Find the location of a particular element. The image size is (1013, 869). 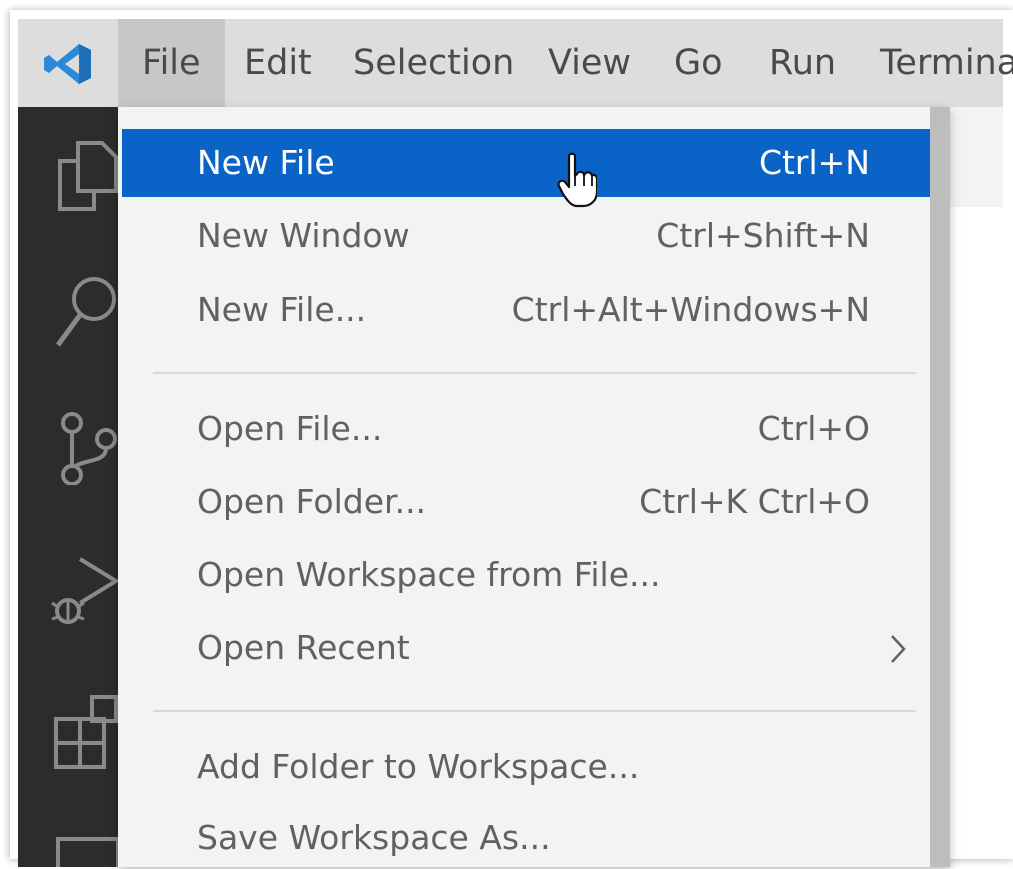

menu-item-open-folder: Open Folder... Ctrl+K Ctrl+O is located at coordinates (535, 502).